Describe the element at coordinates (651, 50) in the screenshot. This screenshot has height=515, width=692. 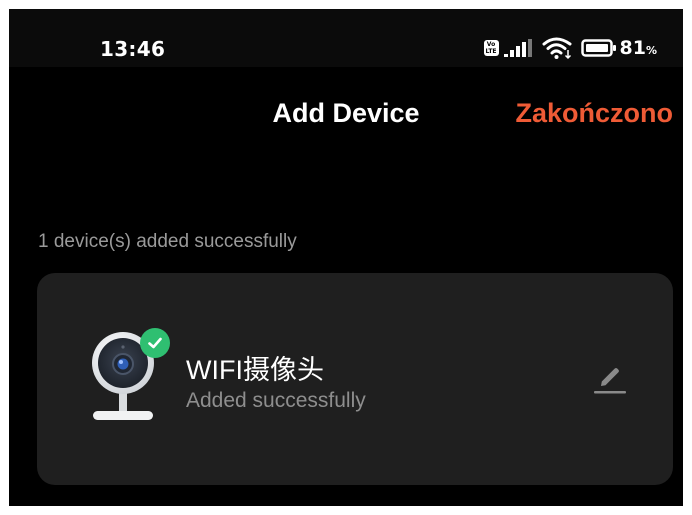
I see `battery-percent-unit: %` at that location.